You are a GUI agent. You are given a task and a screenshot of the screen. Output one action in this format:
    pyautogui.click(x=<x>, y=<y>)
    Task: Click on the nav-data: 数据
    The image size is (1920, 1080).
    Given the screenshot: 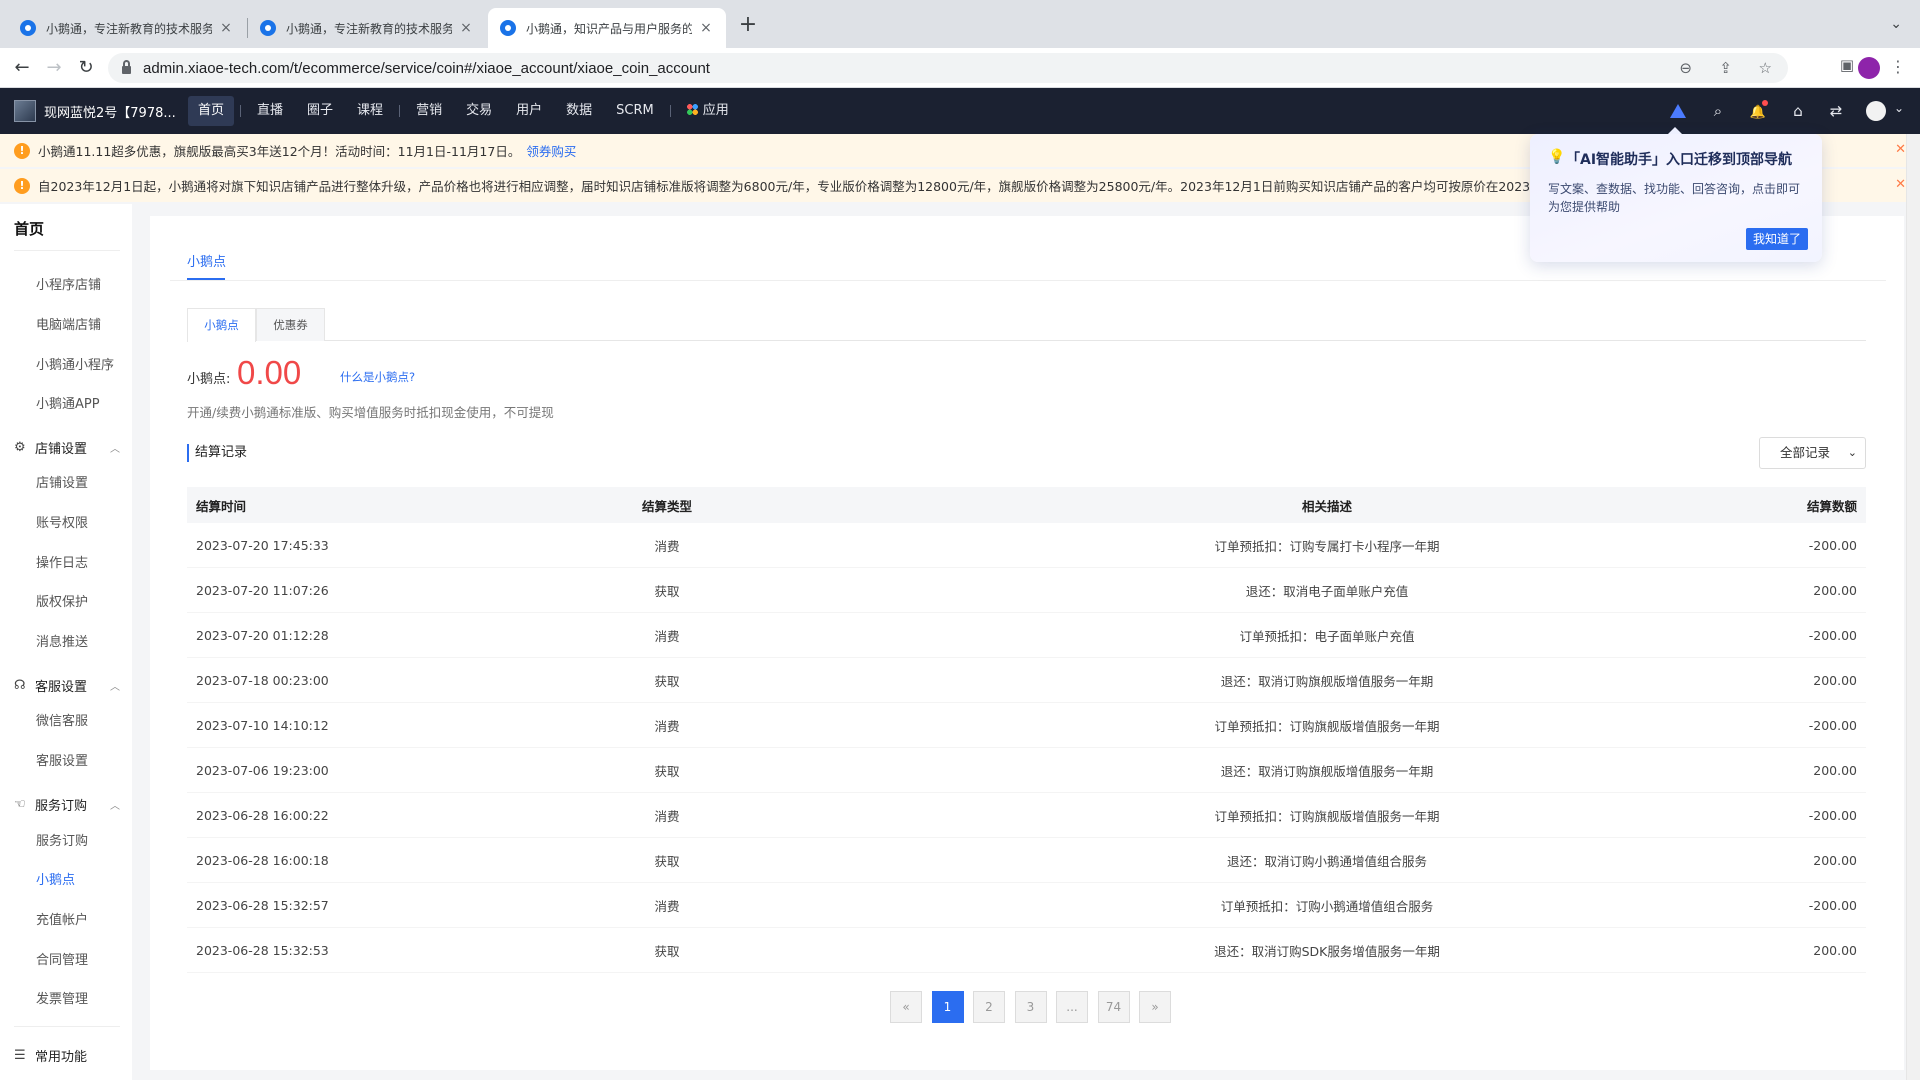 What is the action you would take?
    pyautogui.click(x=579, y=111)
    